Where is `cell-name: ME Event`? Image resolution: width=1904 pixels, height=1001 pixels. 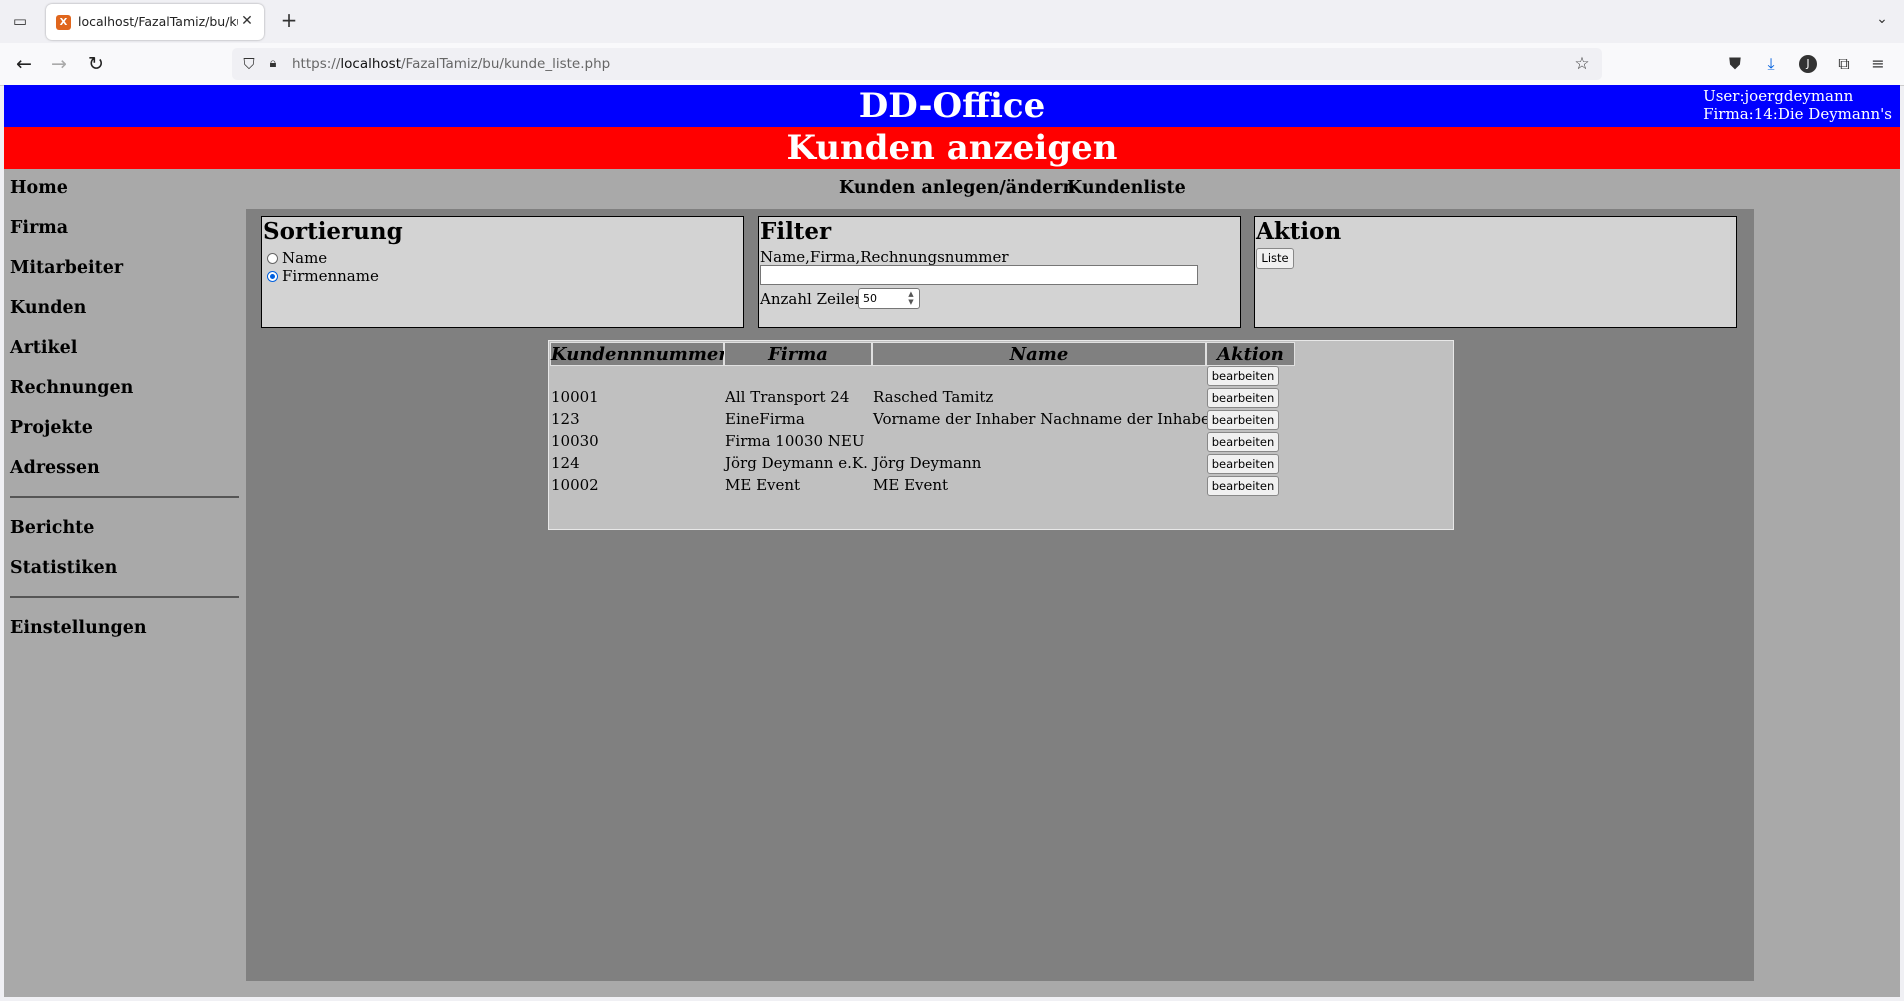
cell-name: ME Event is located at coordinates (911, 485).